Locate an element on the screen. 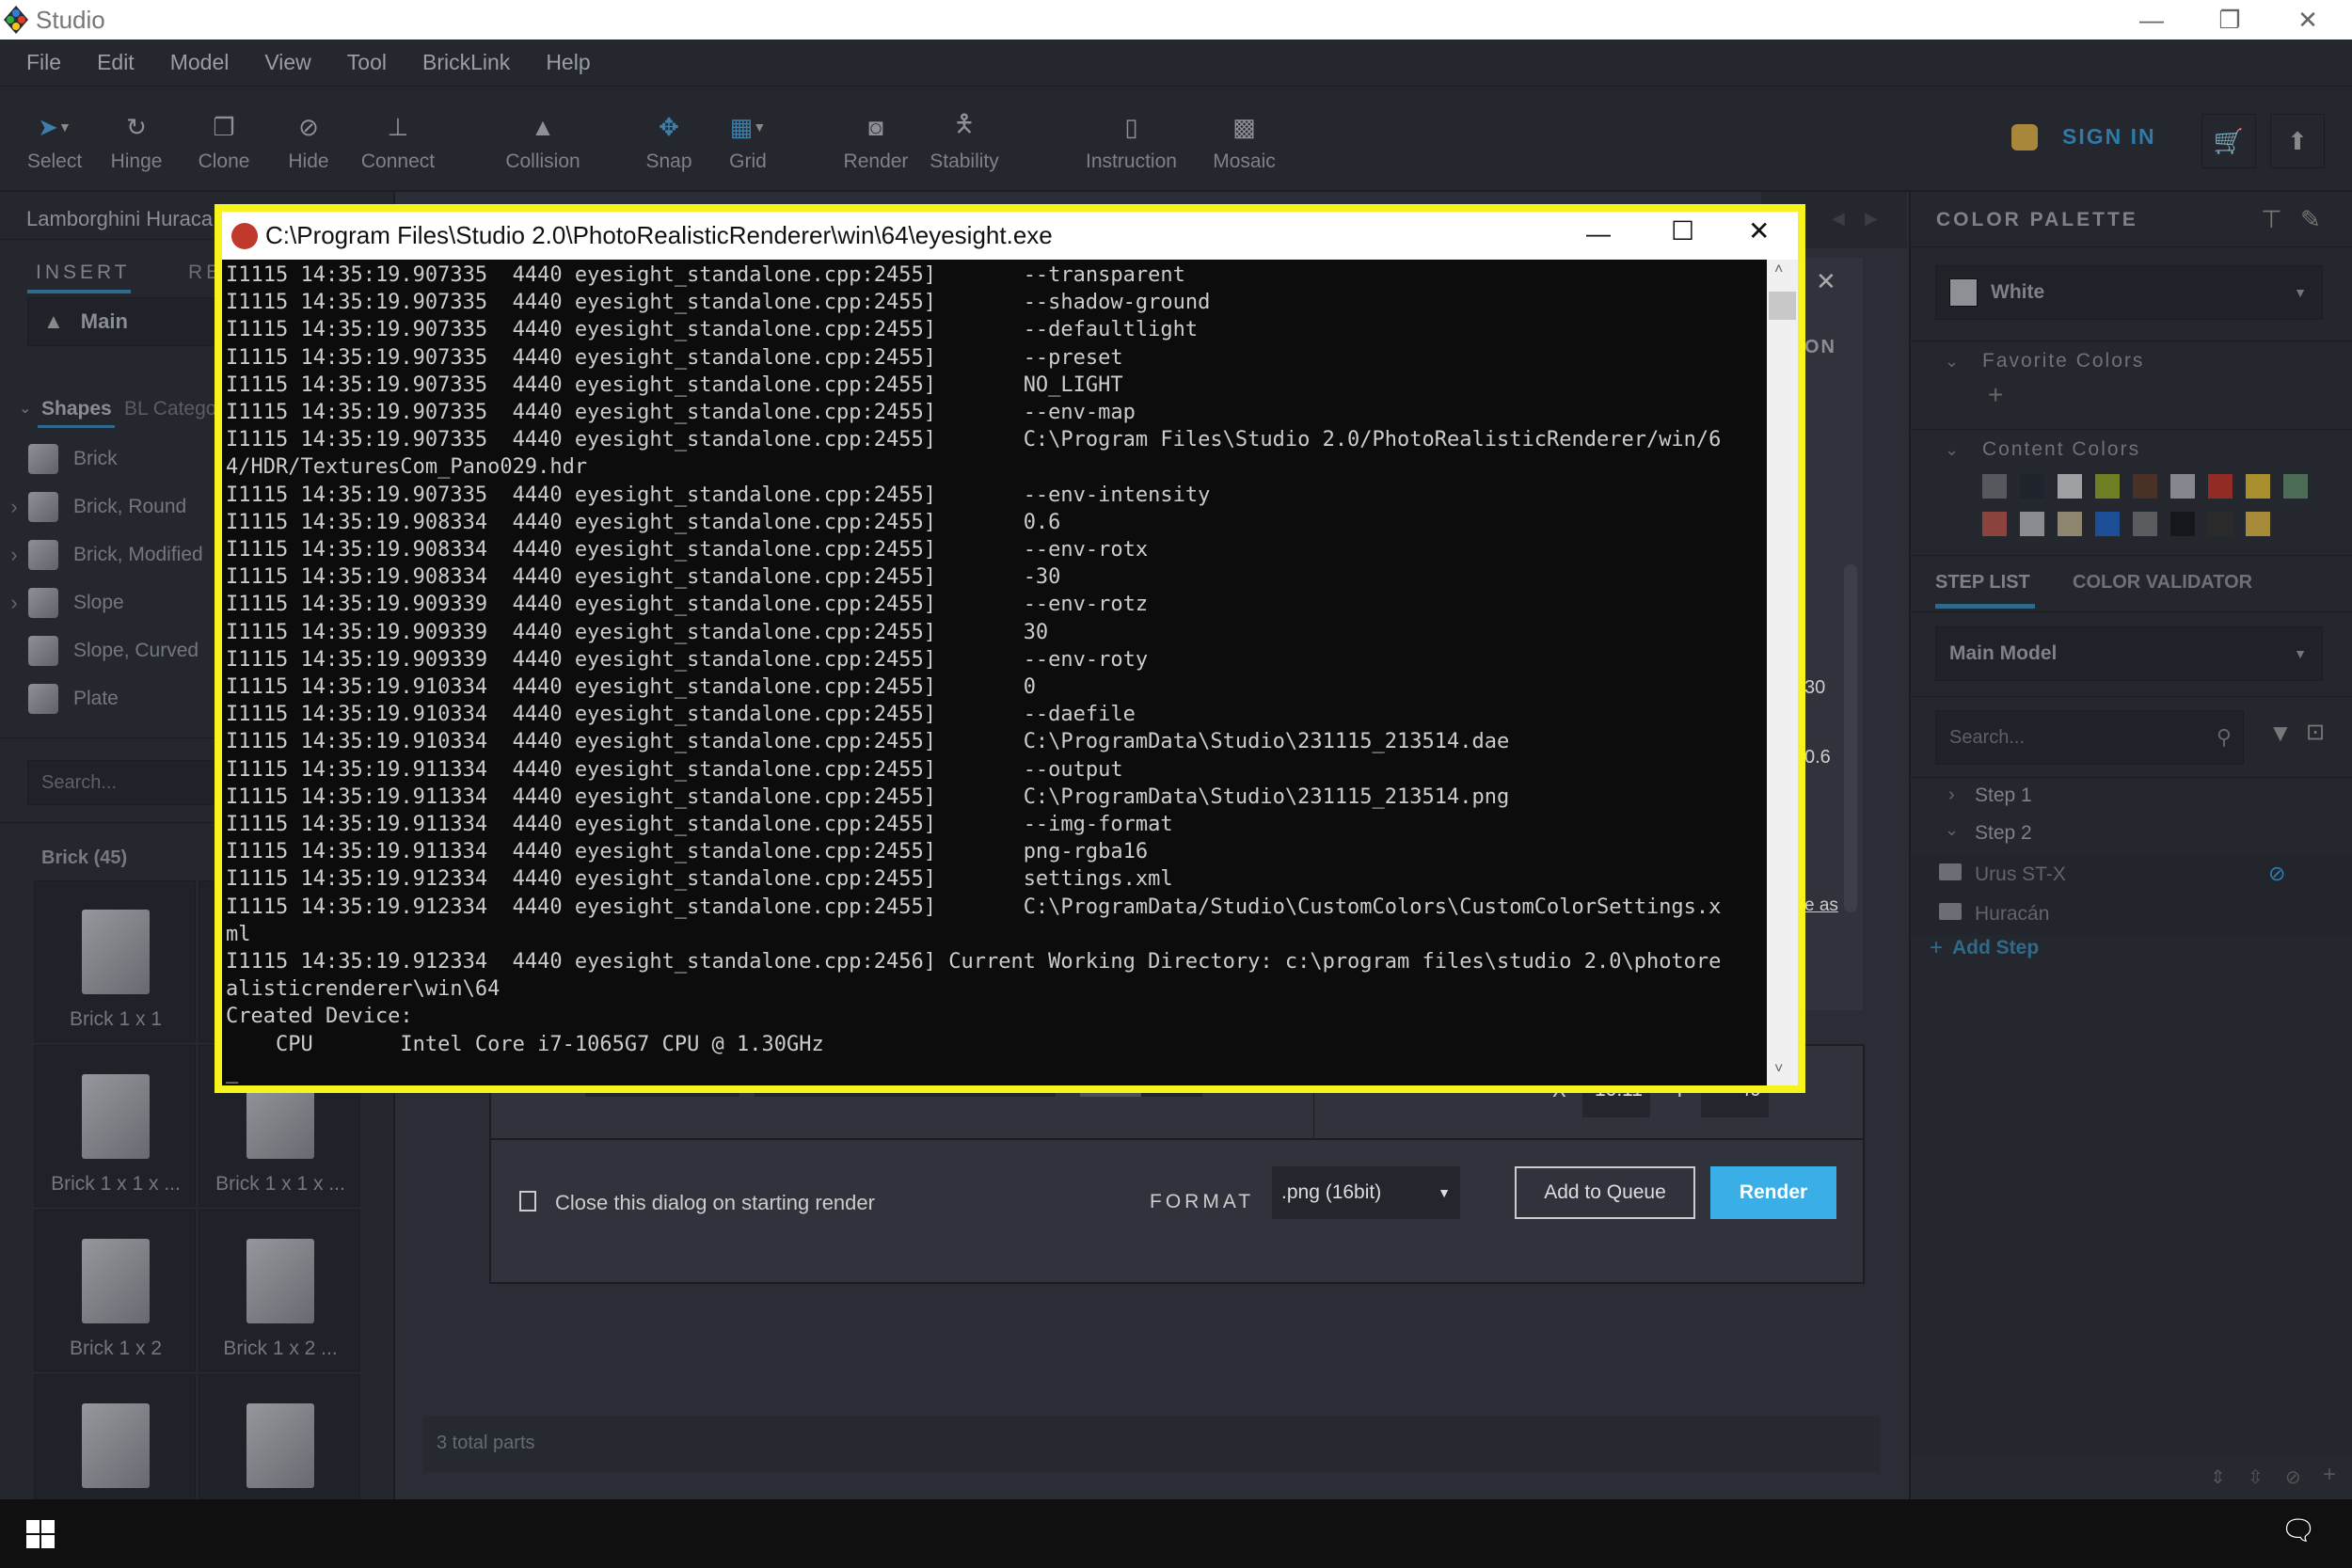  color-select-dropdown: White ▼ is located at coordinates (2129, 293).